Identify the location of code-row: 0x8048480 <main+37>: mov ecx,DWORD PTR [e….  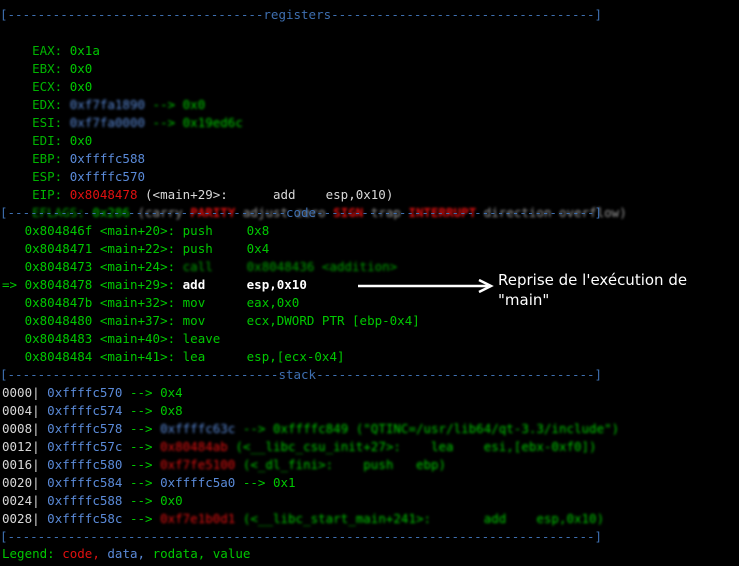
(211, 321).